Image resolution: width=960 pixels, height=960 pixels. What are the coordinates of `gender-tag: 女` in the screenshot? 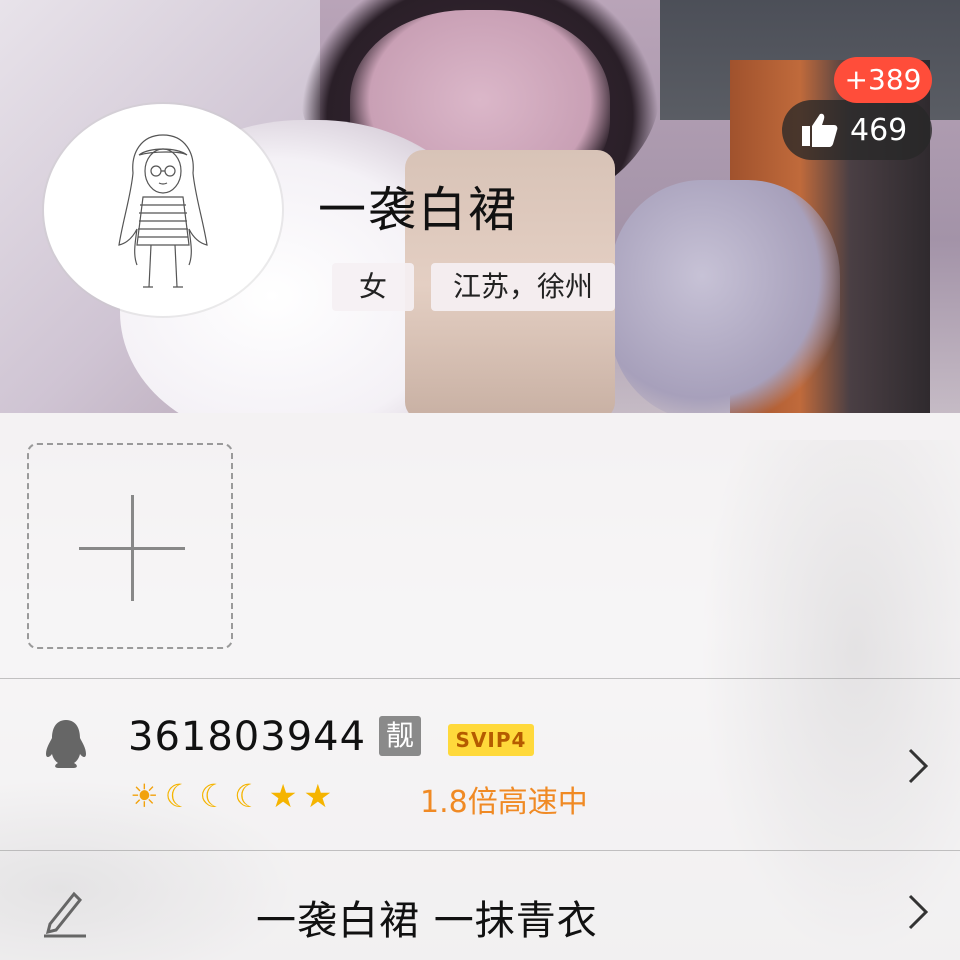 It's located at (373, 287).